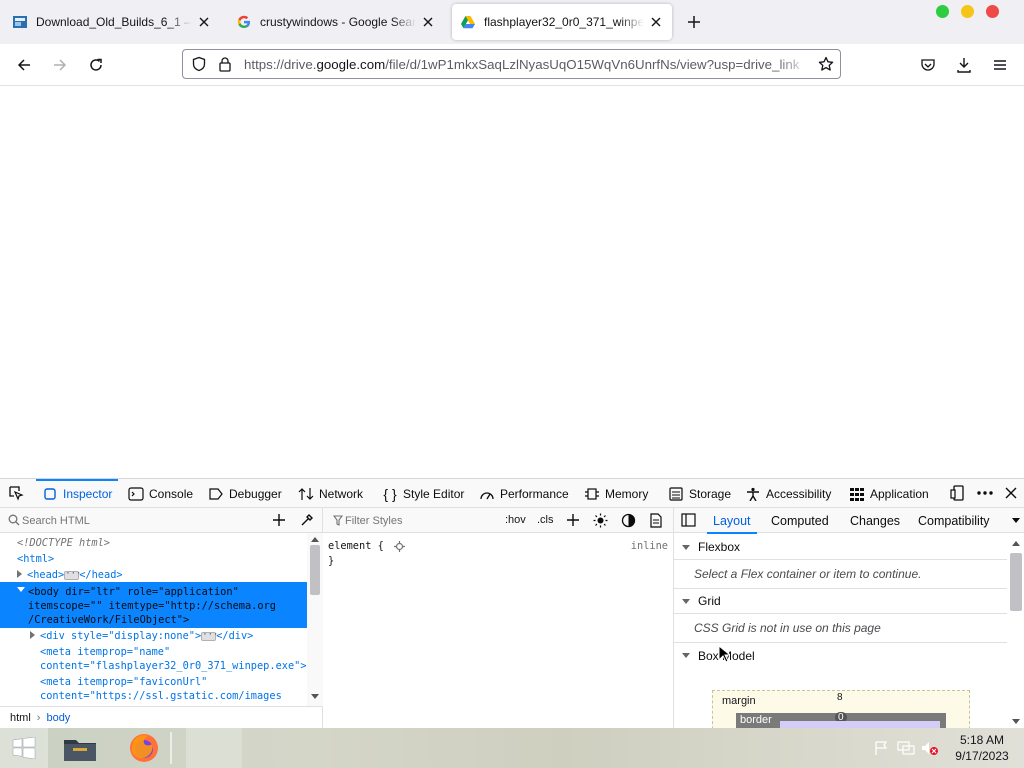 The image size is (1024, 768). I want to click on new-tab-button, so click(694, 22).